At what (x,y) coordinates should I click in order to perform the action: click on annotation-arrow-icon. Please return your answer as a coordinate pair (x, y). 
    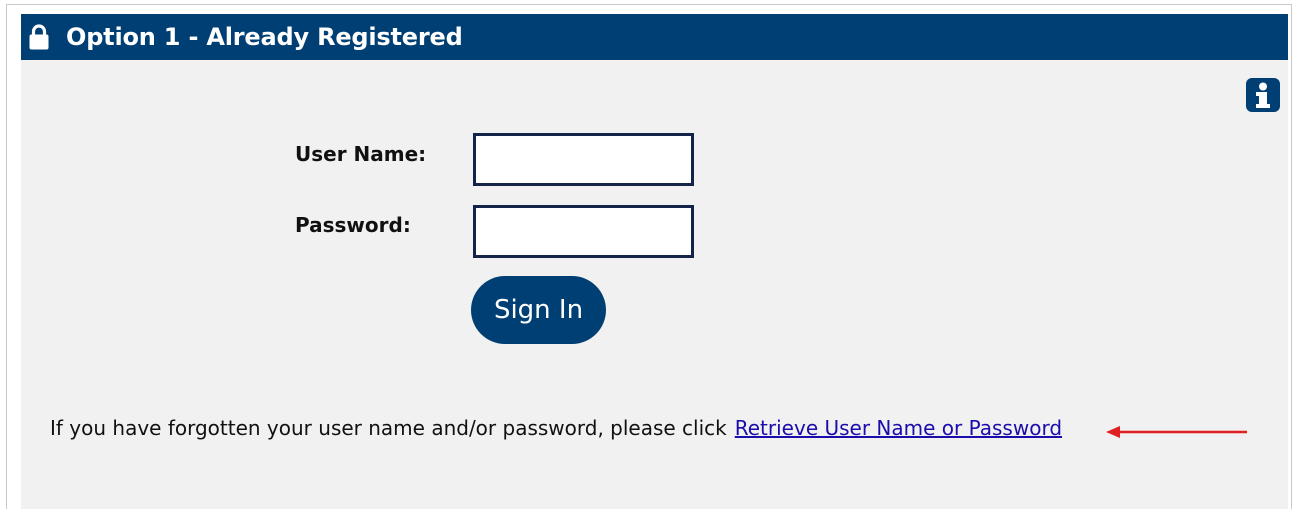
    Looking at the image, I should click on (1177, 432).